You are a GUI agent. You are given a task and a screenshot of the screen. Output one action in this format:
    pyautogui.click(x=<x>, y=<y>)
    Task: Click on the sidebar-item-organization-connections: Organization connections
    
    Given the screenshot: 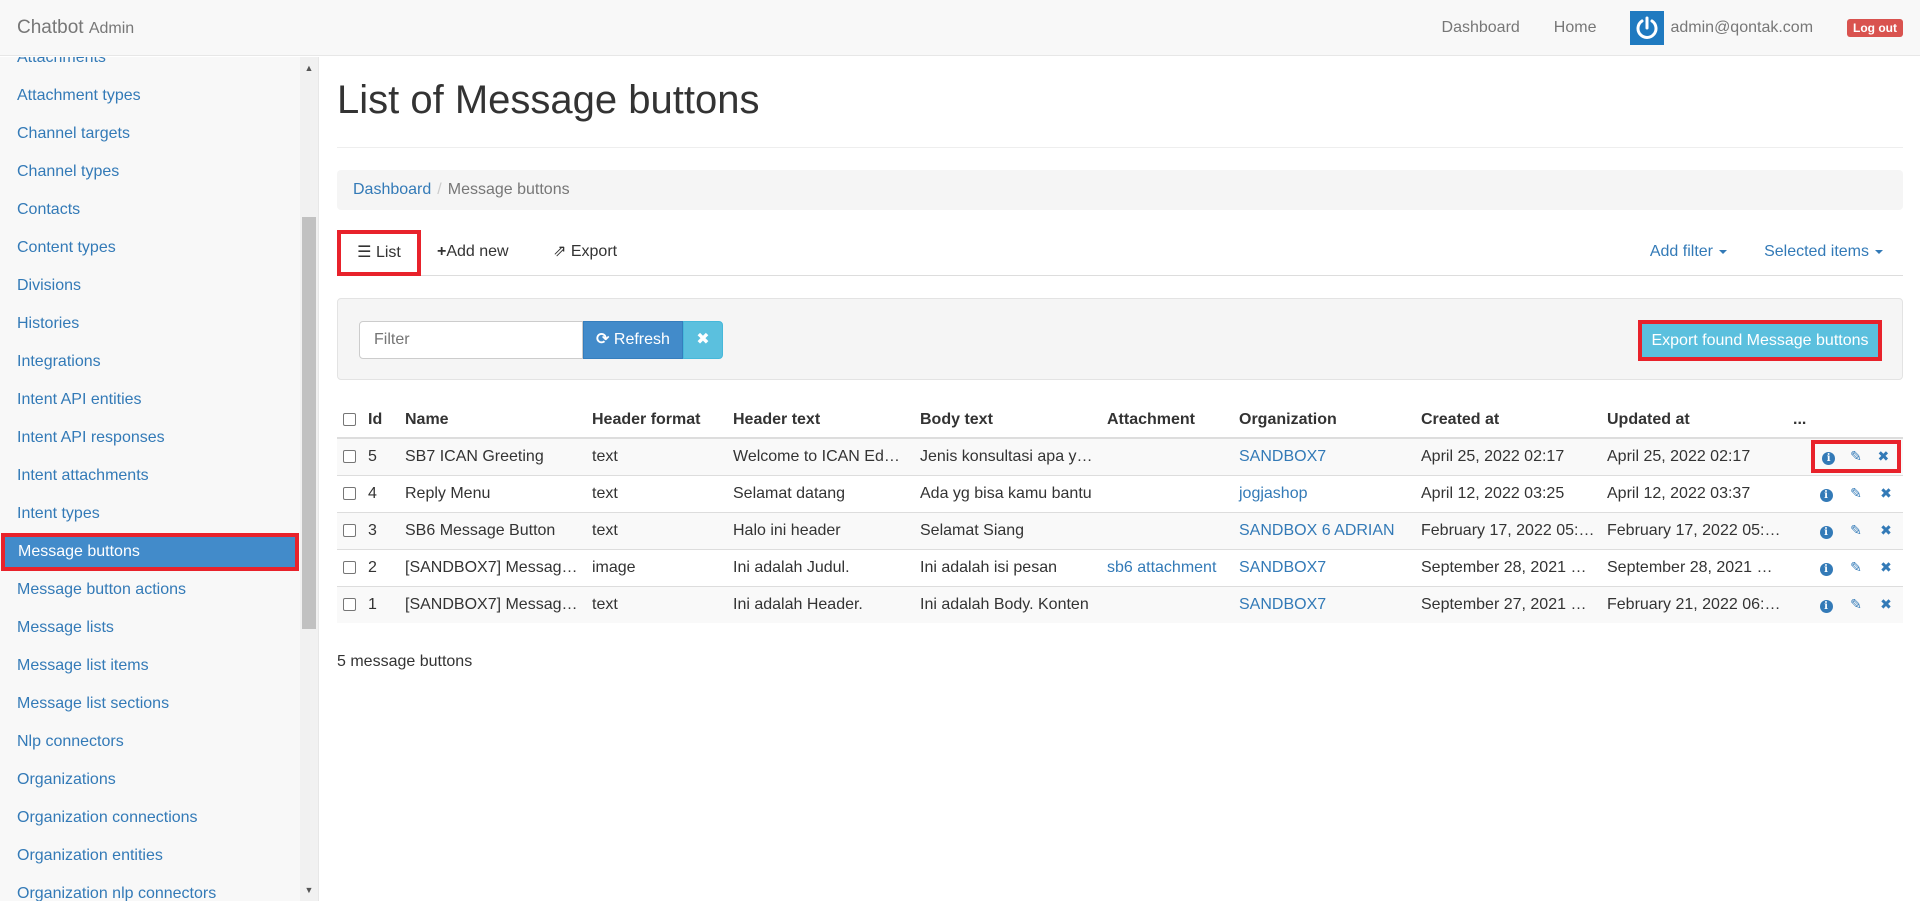 What is the action you would take?
    pyautogui.click(x=150, y=818)
    